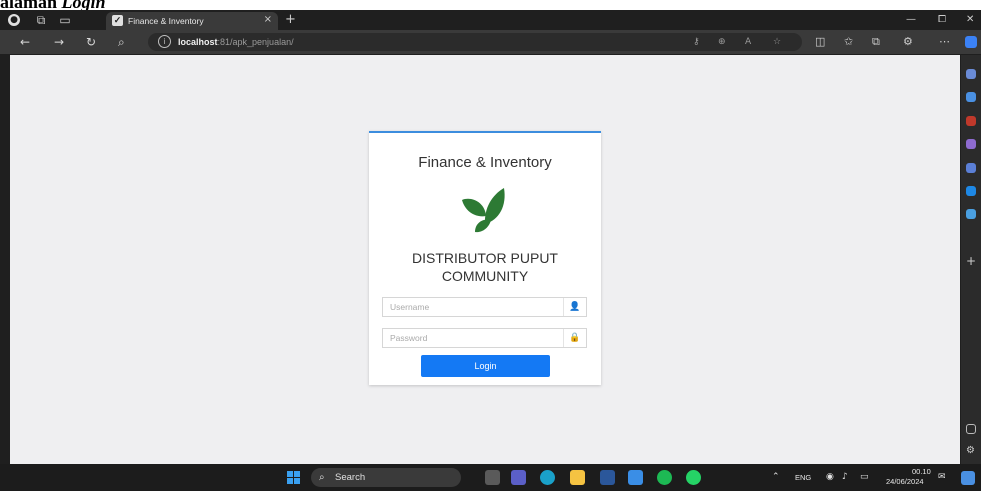 The image size is (981, 491). What do you see at coordinates (91, 42) in the screenshot?
I see `refresh-icon: ↻` at bounding box center [91, 42].